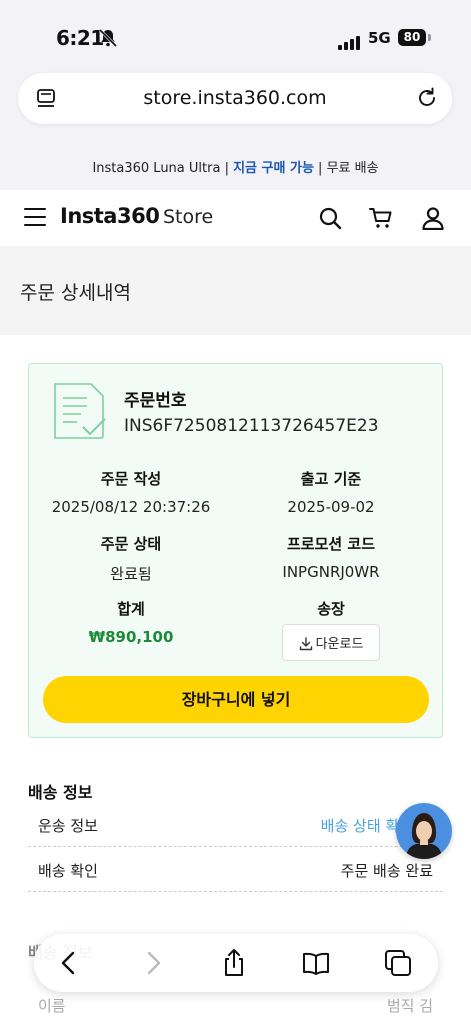  What do you see at coordinates (381, 218) in the screenshot?
I see `cart-icon` at bounding box center [381, 218].